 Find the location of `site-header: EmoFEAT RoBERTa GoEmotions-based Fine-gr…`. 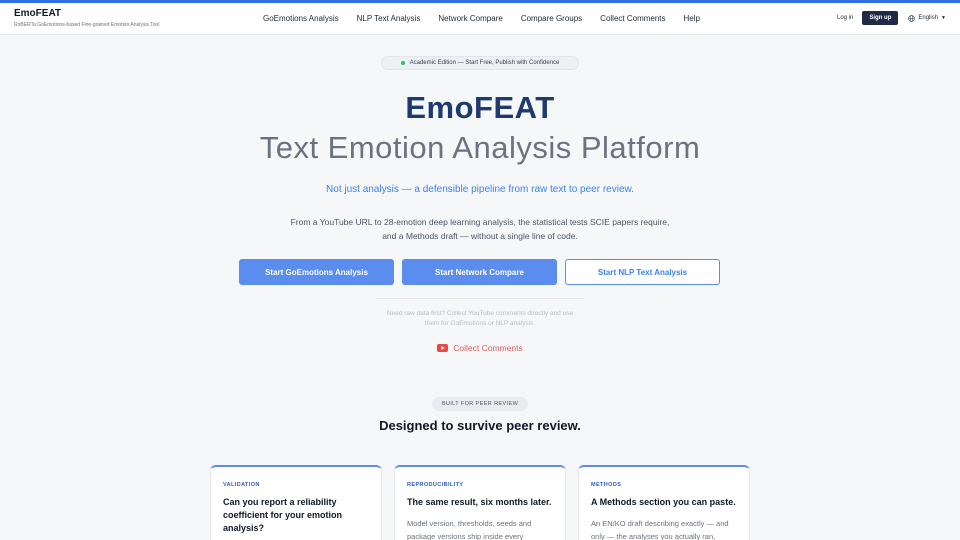

site-header: EmoFEAT RoBERTa GoEmotions-based Fine-gr… is located at coordinates (480, 19).